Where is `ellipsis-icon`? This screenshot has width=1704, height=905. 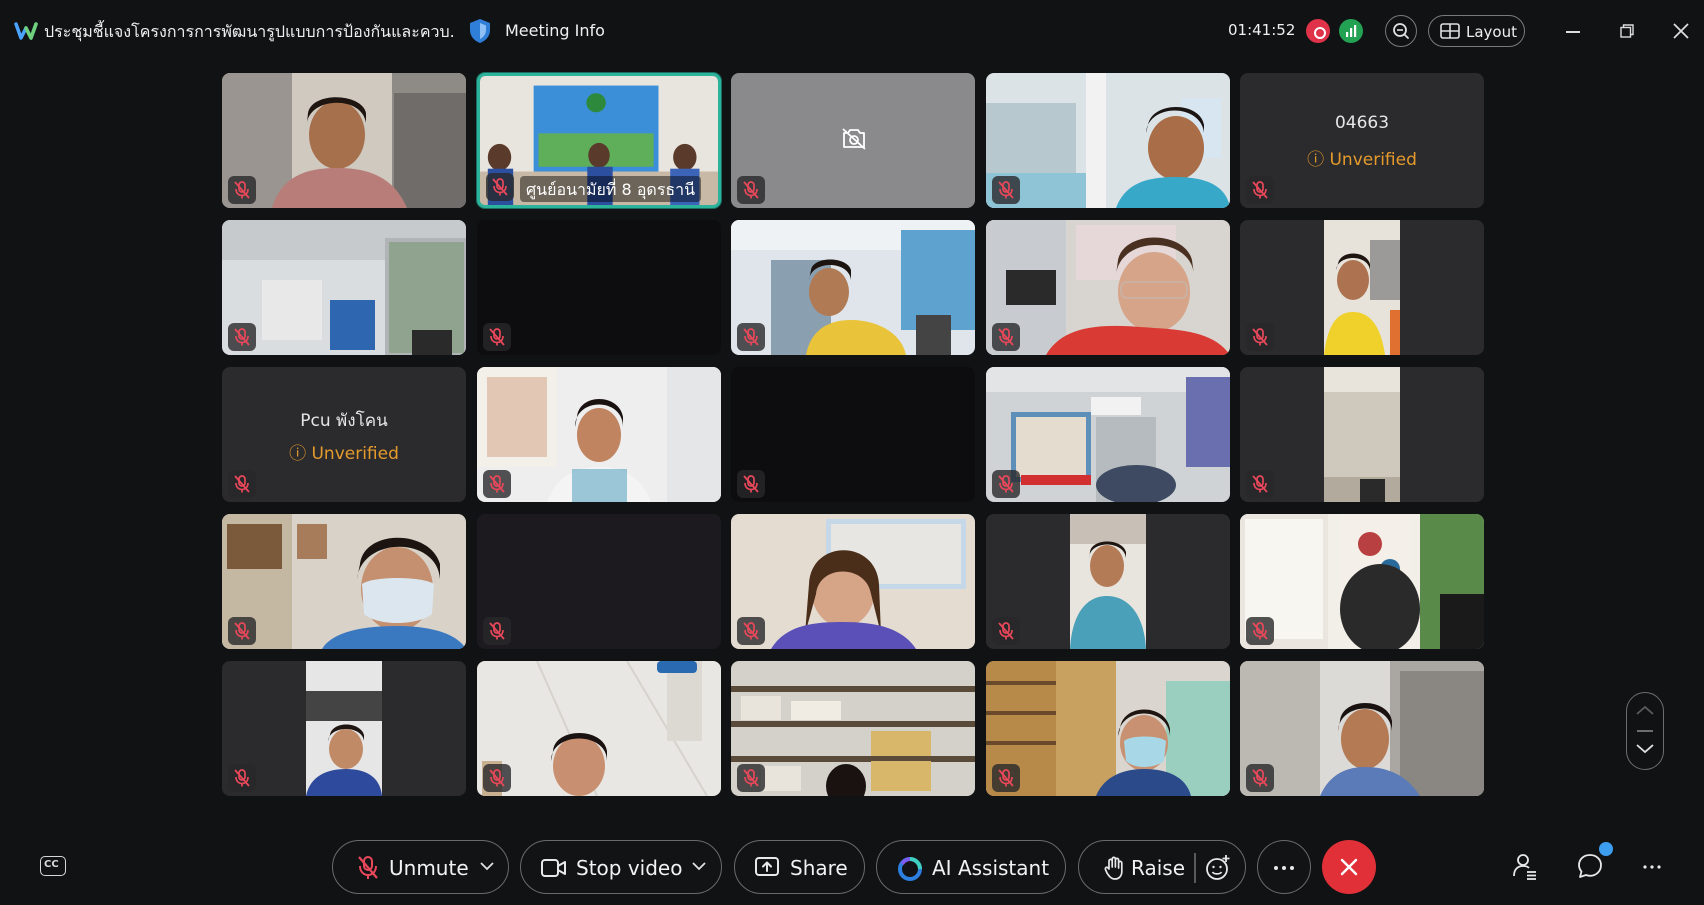
ellipsis-icon is located at coordinates (1284, 868).